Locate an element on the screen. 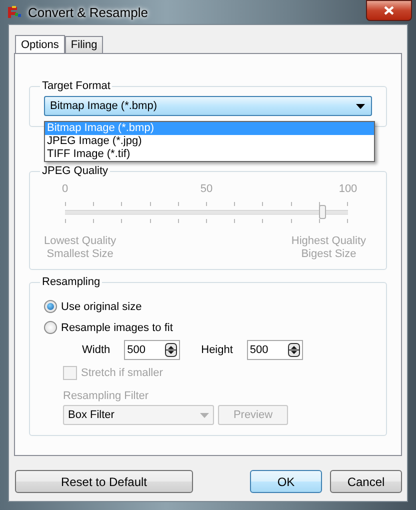 The image size is (416, 510). scale-label: 50 is located at coordinates (206, 189).